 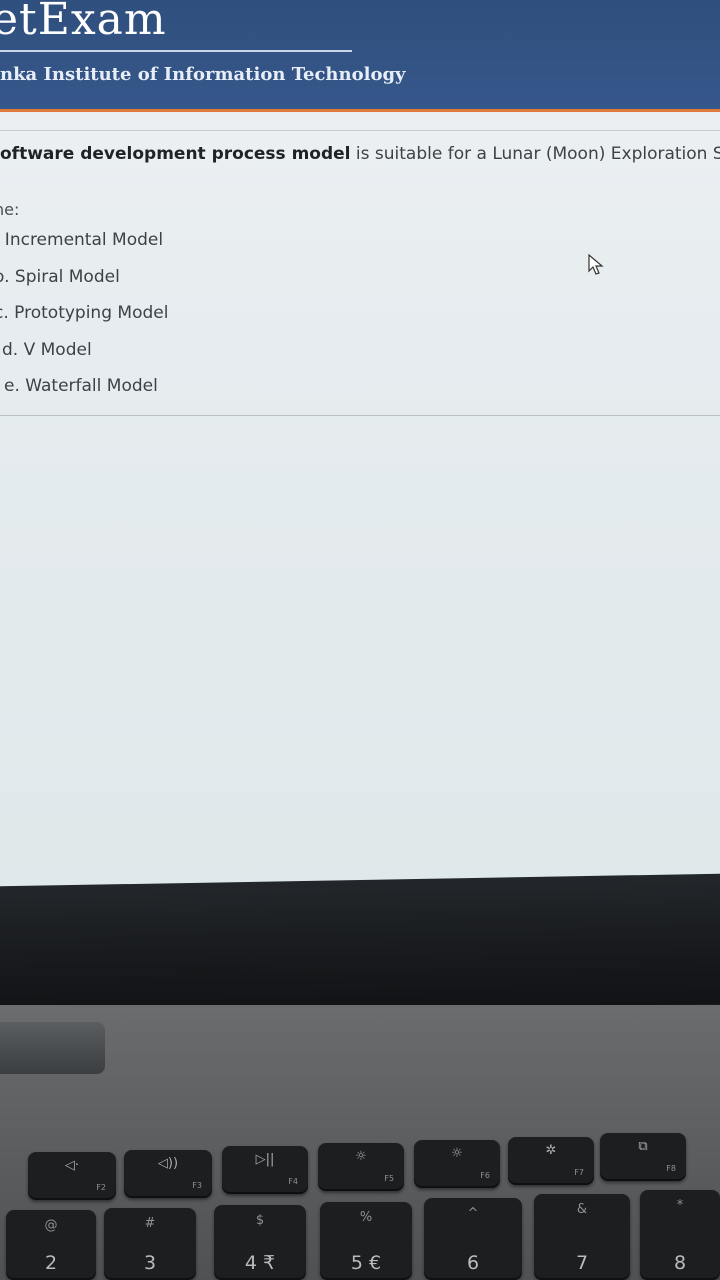 I want to click on key-2: @ 2, so click(x=51, y=1245).